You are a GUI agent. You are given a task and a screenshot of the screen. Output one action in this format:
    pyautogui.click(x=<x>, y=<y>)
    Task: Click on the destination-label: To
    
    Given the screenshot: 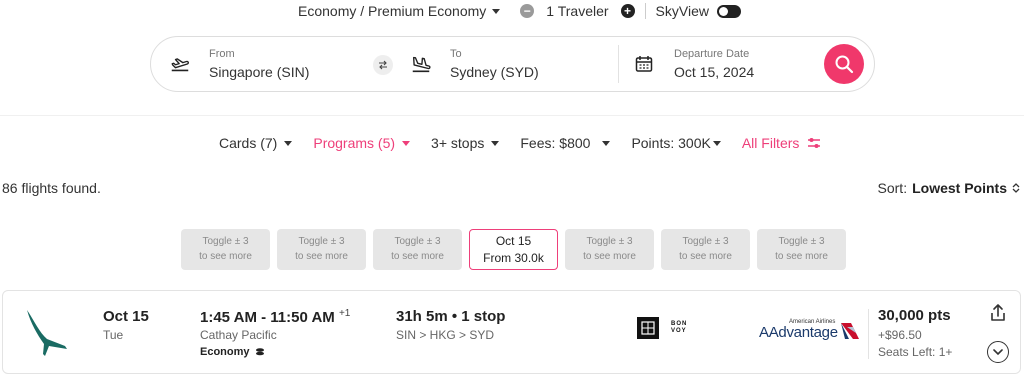 What is the action you would take?
    pyautogui.click(x=456, y=54)
    